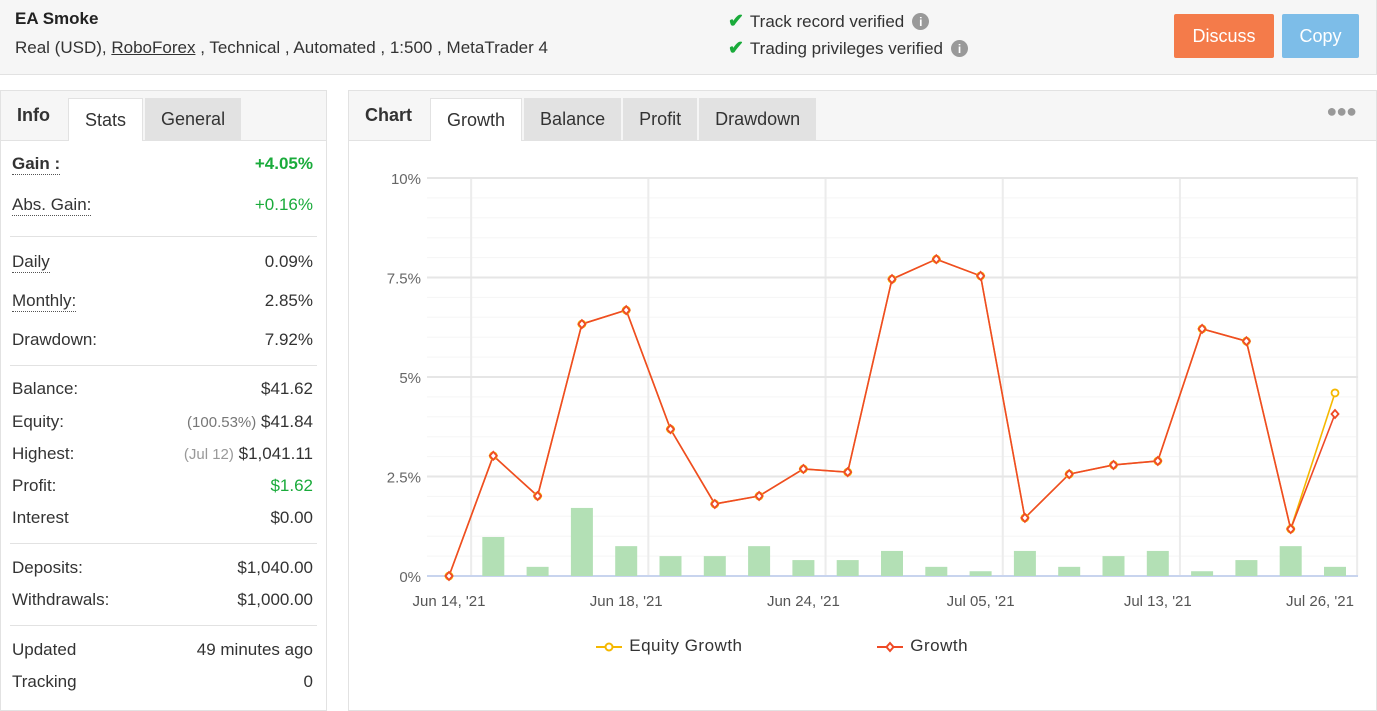  Describe the element at coordinates (410, 378) in the screenshot. I see `y-tick-label: 5%` at that location.